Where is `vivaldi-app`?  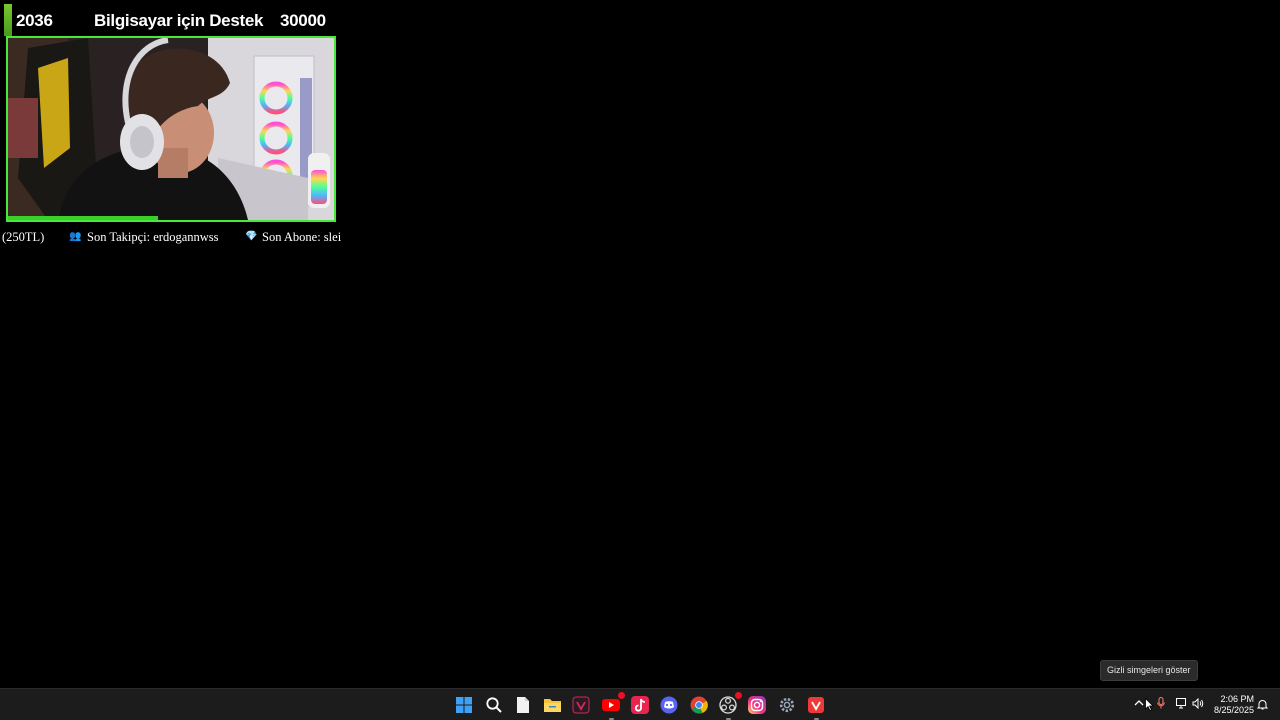 vivaldi-app is located at coordinates (581, 705).